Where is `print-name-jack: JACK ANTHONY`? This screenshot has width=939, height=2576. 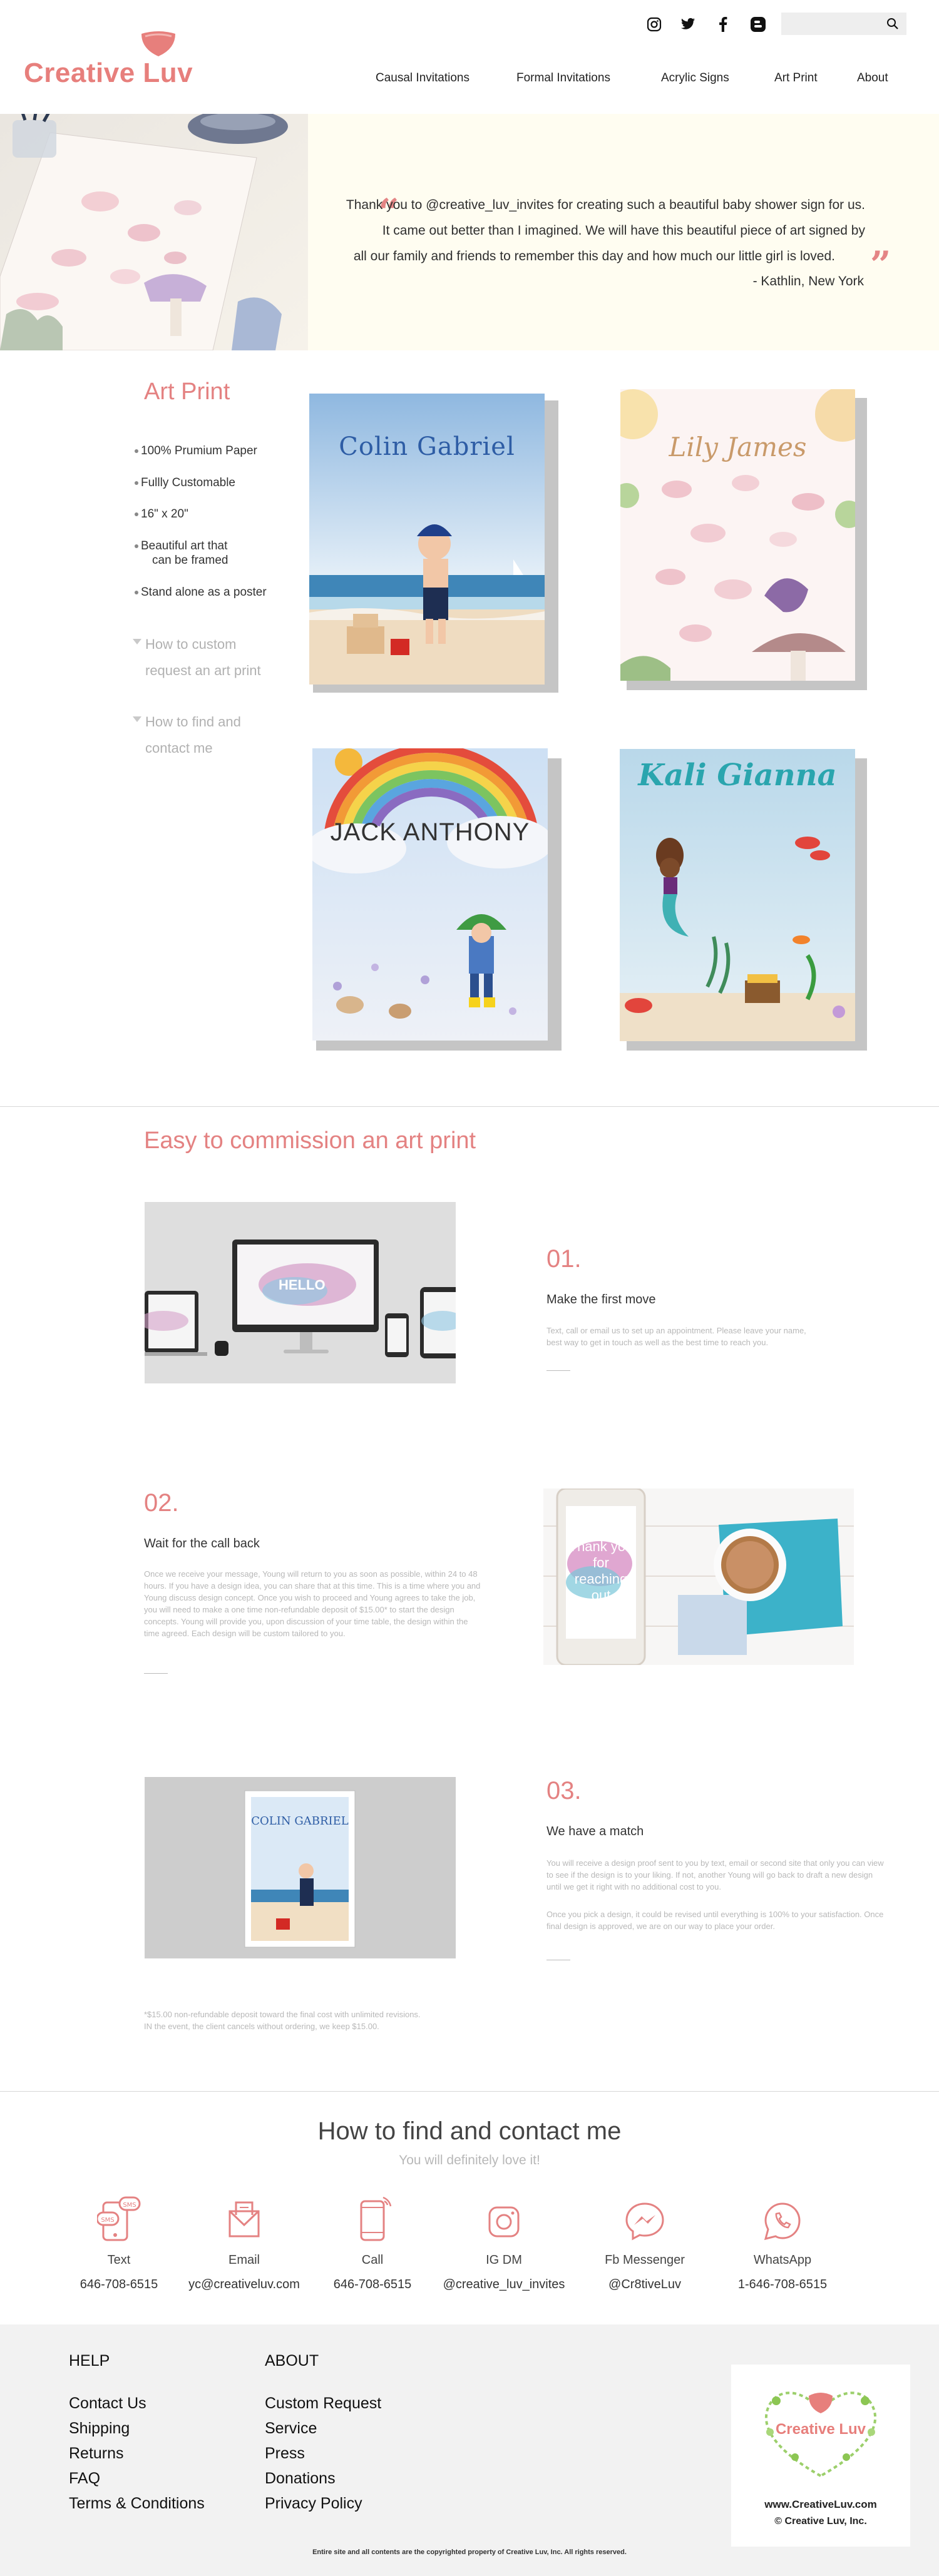 print-name-jack: JACK ANTHONY is located at coordinates (430, 832).